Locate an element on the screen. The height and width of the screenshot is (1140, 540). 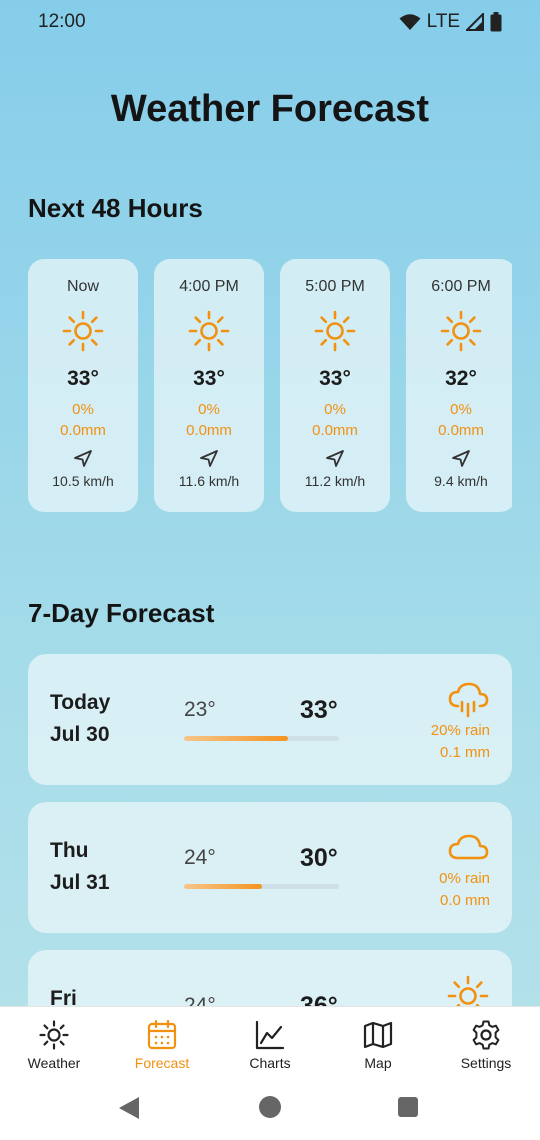
sun-icon is located at coordinates (468, 990).